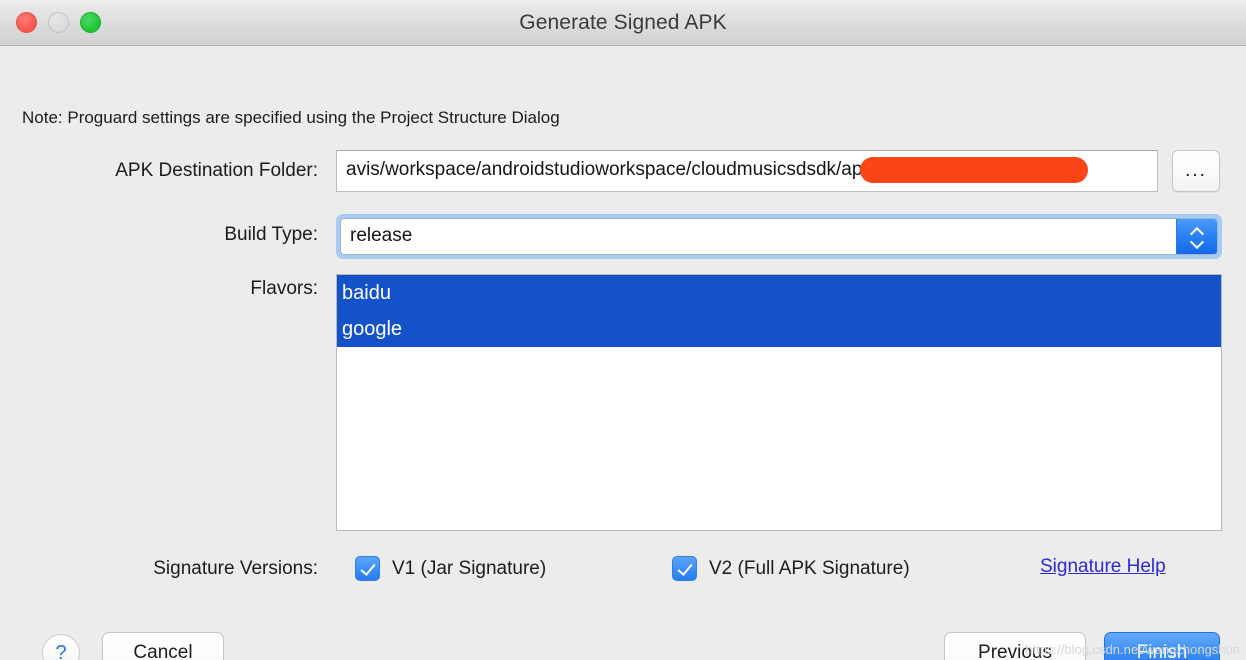 This screenshot has width=1246, height=660. I want to click on v1-signature-checkbox, so click(367, 568).